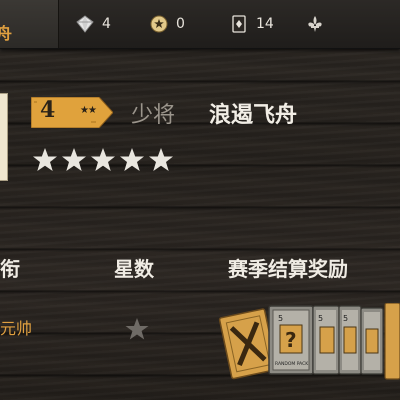 Image resolution: width=400 pixels, height=400 pixels. Describe the element at coordinates (239, 24) in the screenshot. I see `card-icon` at that location.